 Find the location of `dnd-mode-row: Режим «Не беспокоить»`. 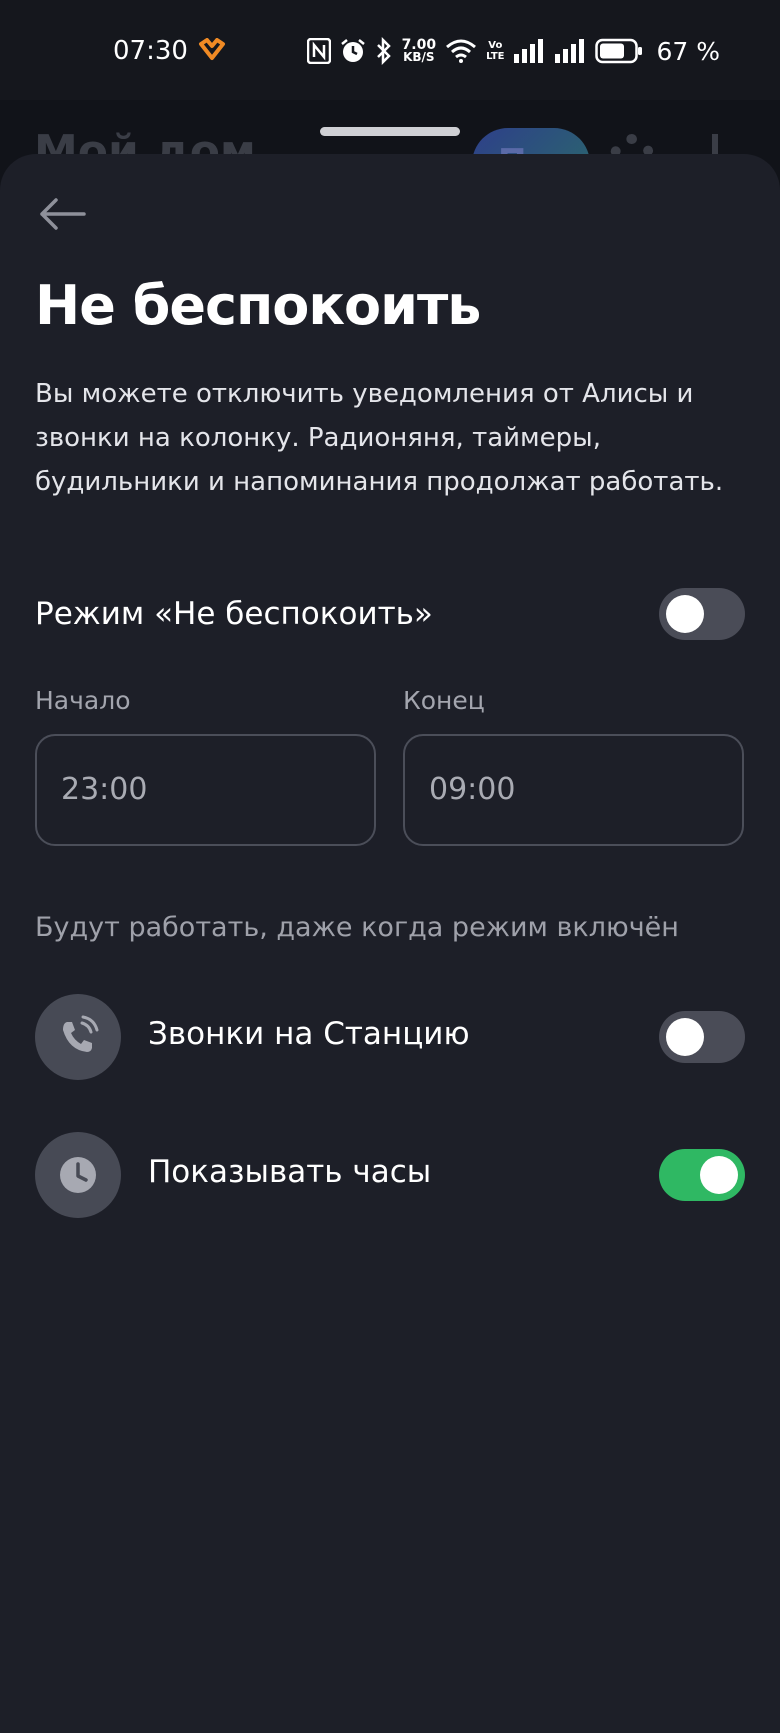

dnd-mode-row: Режим «Не беспокоить» is located at coordinates (390, 614).